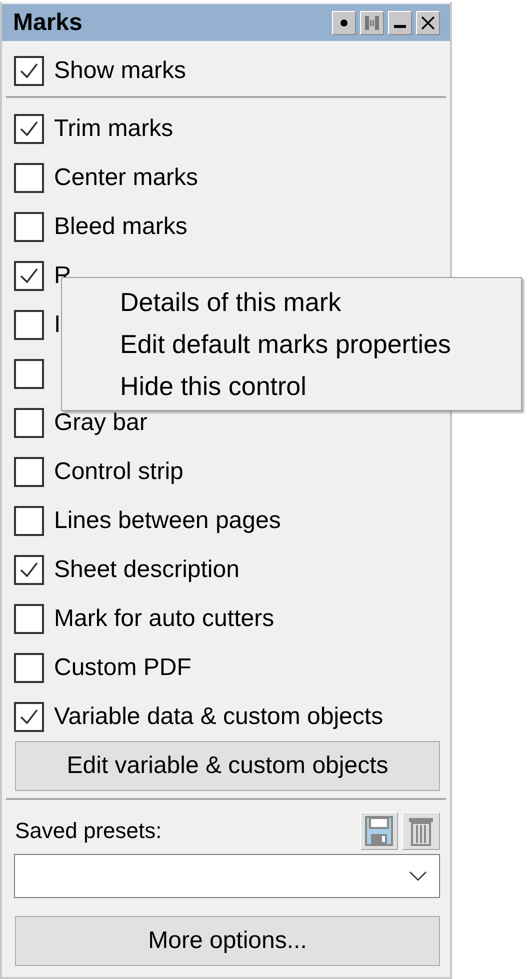 The width and height of the screenshot is (530, 979). What do you see at coordinates (126, 178) in the screenshot?
I see `checkbox-label: Center marks` at bounding box center [126, 178].